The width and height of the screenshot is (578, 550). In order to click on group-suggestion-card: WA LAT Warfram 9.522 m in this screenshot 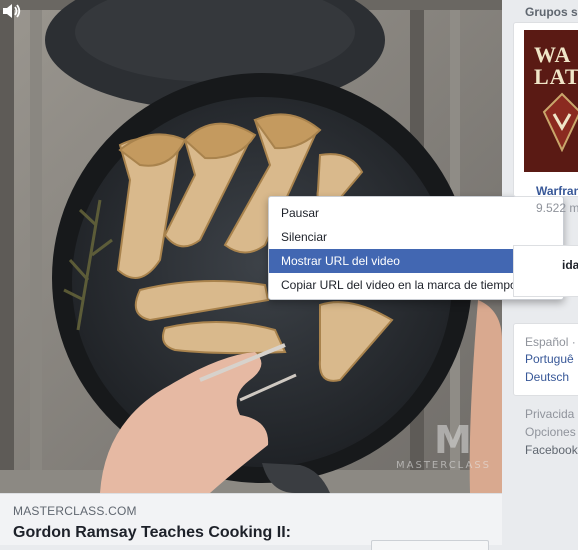, I will do `click(545, 118)`.